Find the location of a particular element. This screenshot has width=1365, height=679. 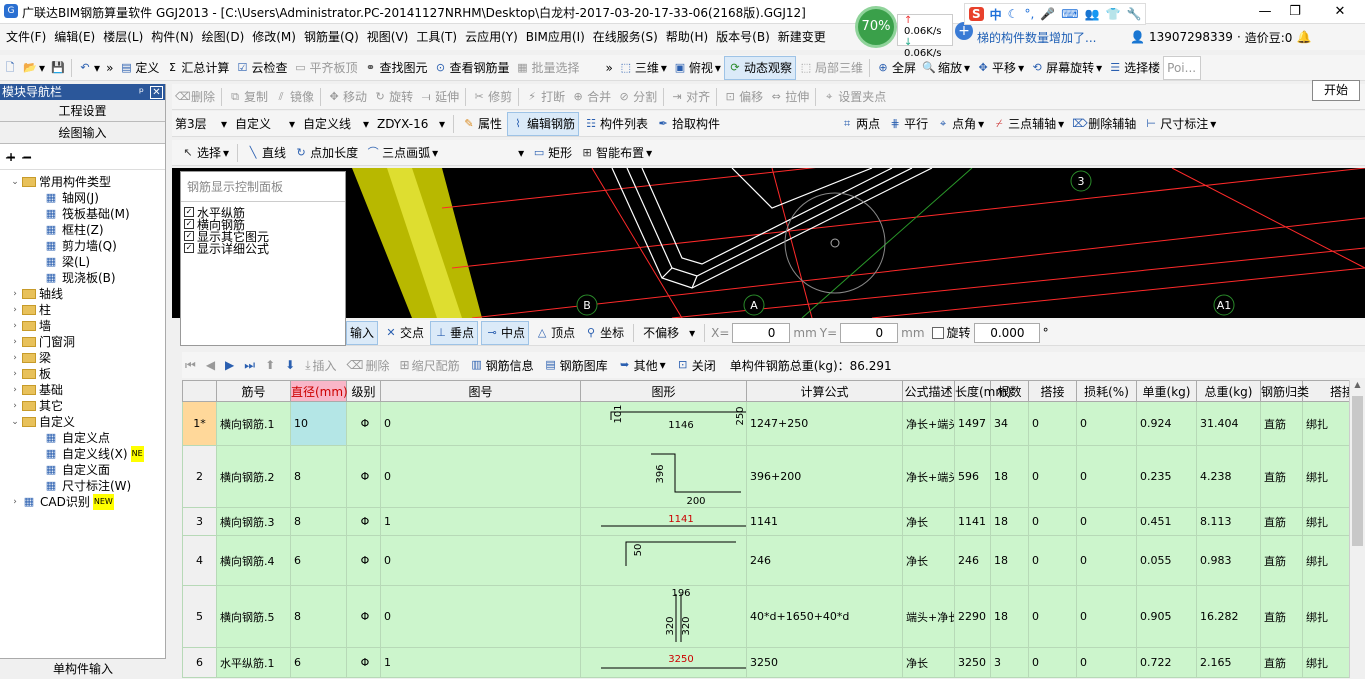

column-header: 公式描述 is located at coordinates (929, 391).